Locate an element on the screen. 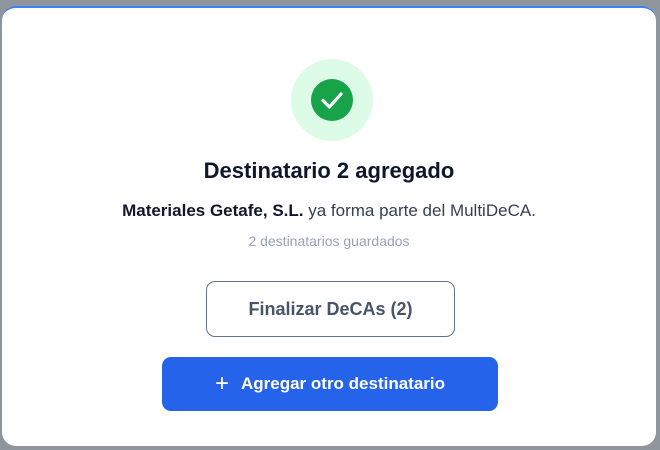 The image size is (660, 450). saved-count: 2 destinatarios guardados is located at coordinates (329, 241).